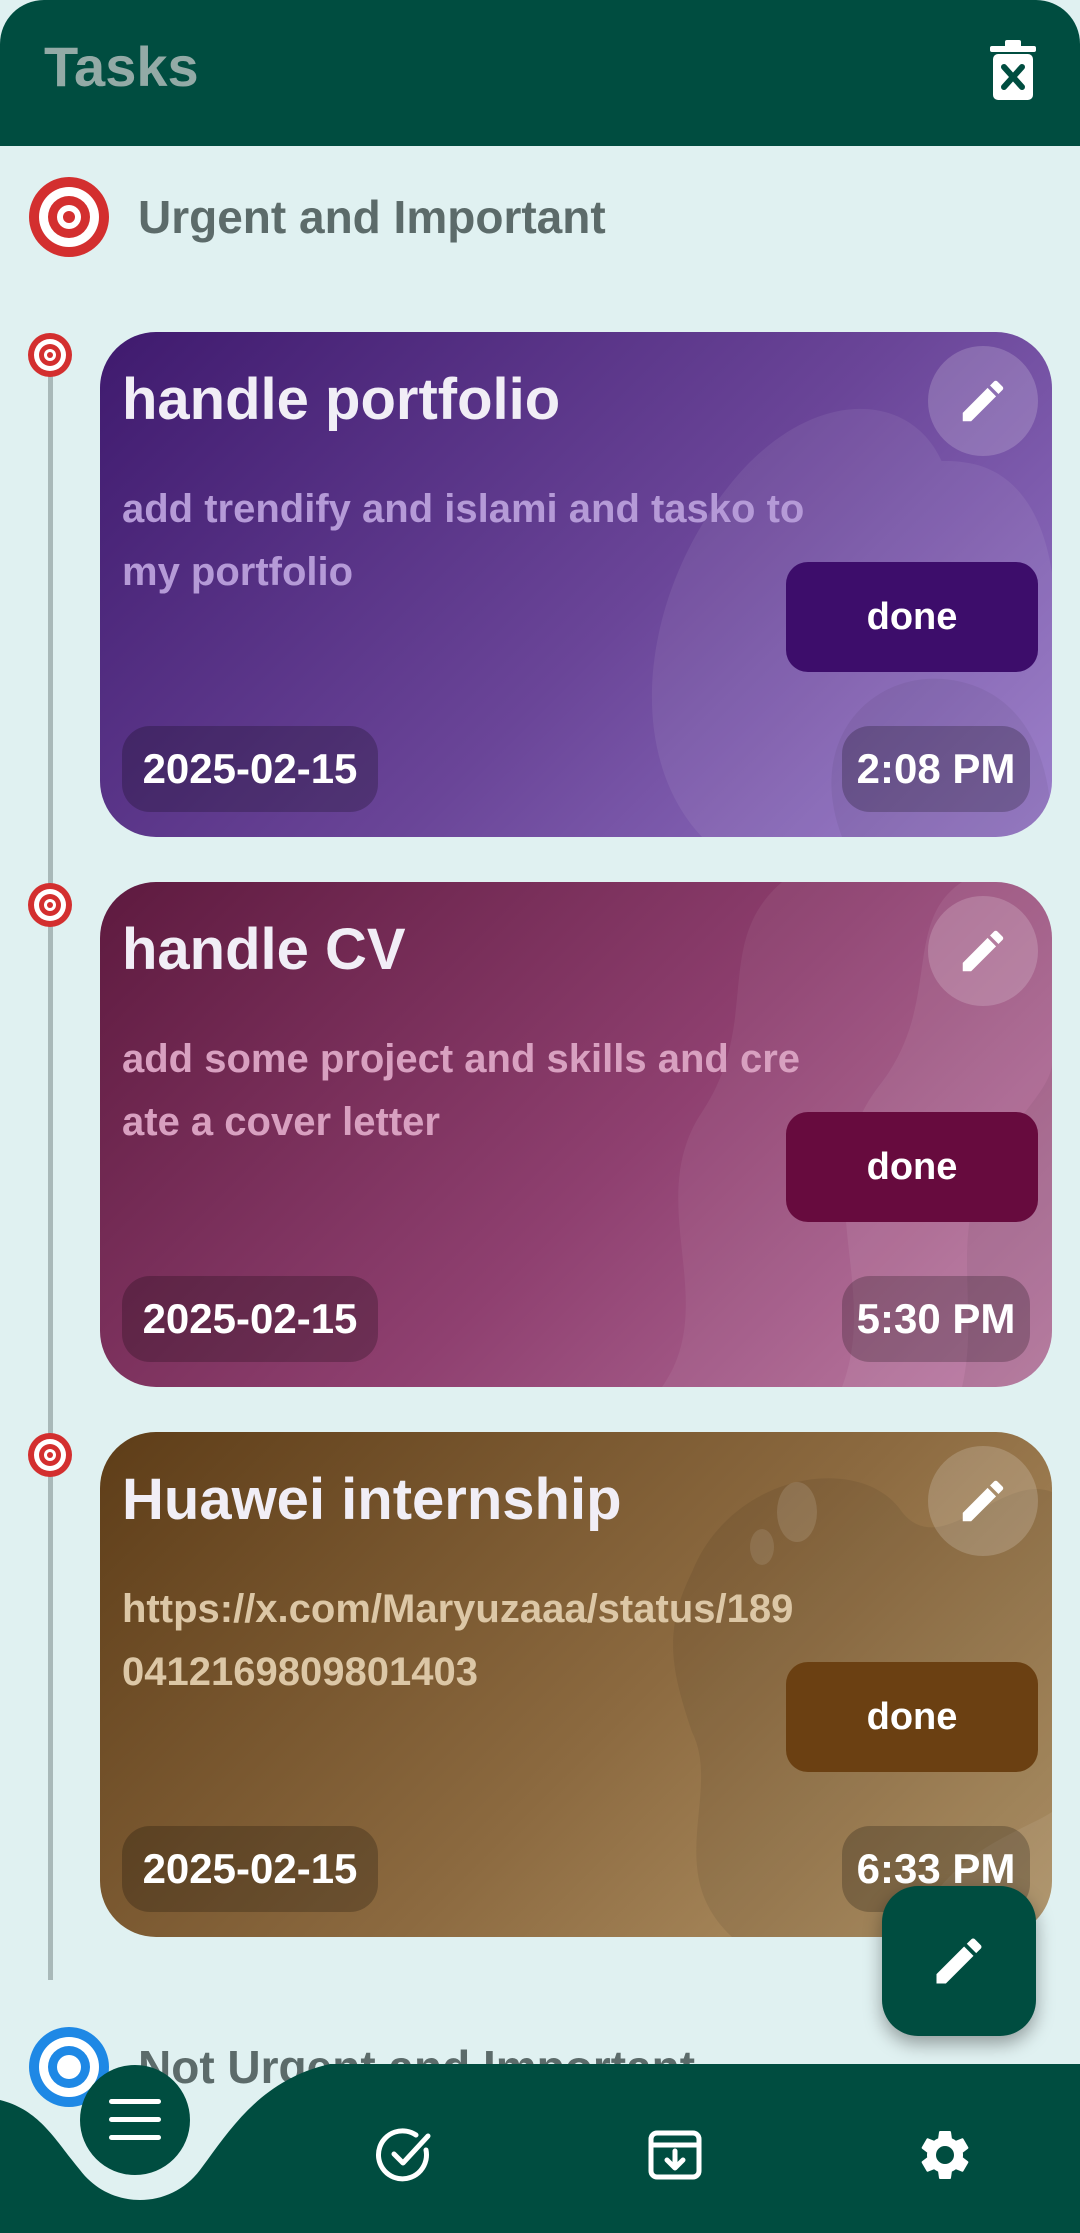  I want to click on app-bar: Tasks, so click(540, 73).